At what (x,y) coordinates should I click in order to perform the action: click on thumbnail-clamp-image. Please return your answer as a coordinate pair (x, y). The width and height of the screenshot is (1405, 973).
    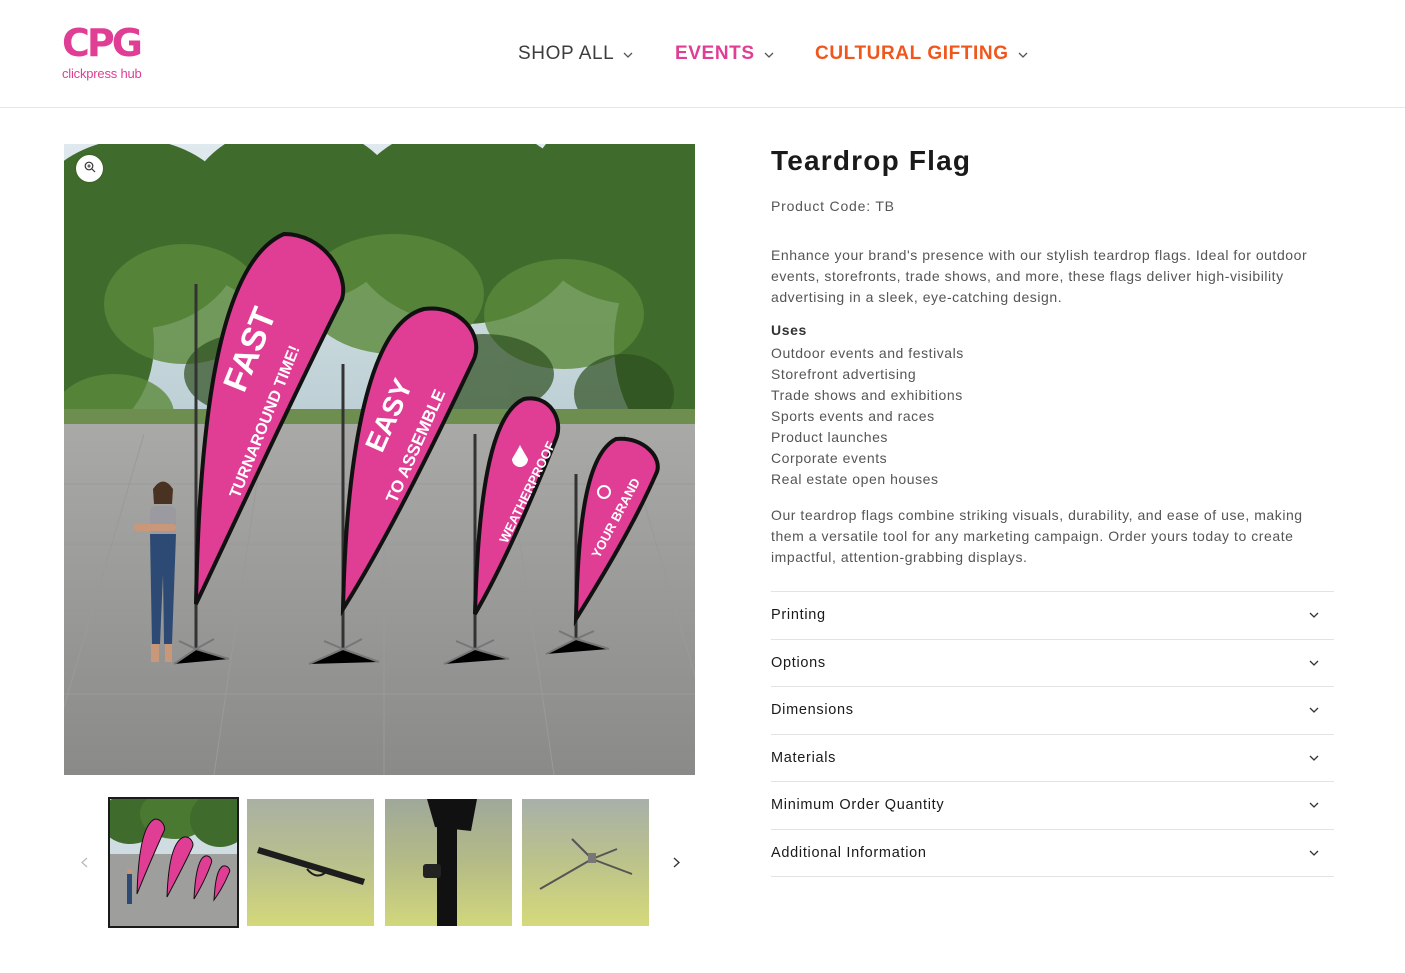
    Looking at the image, I should click on (448, 862).